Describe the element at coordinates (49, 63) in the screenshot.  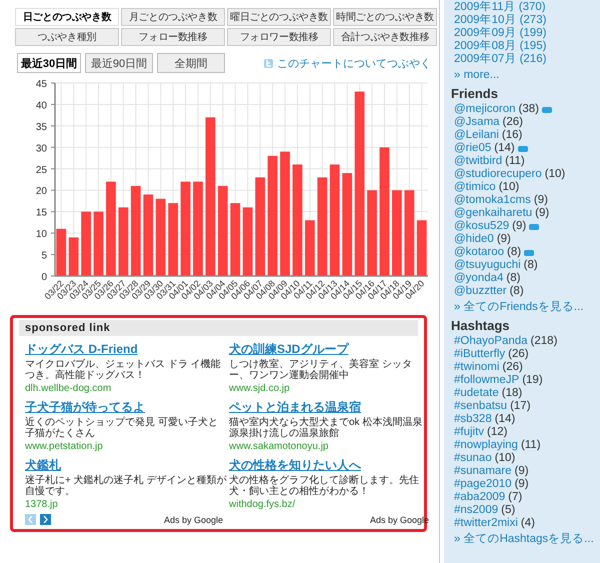
I see `range-tab: 最近30日間` at that location.